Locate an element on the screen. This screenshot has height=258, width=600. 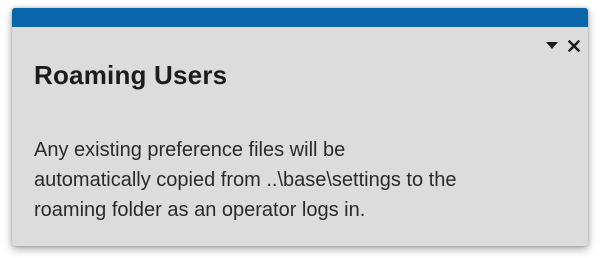
chevron-down-icon is located at coordinates (552, 46).